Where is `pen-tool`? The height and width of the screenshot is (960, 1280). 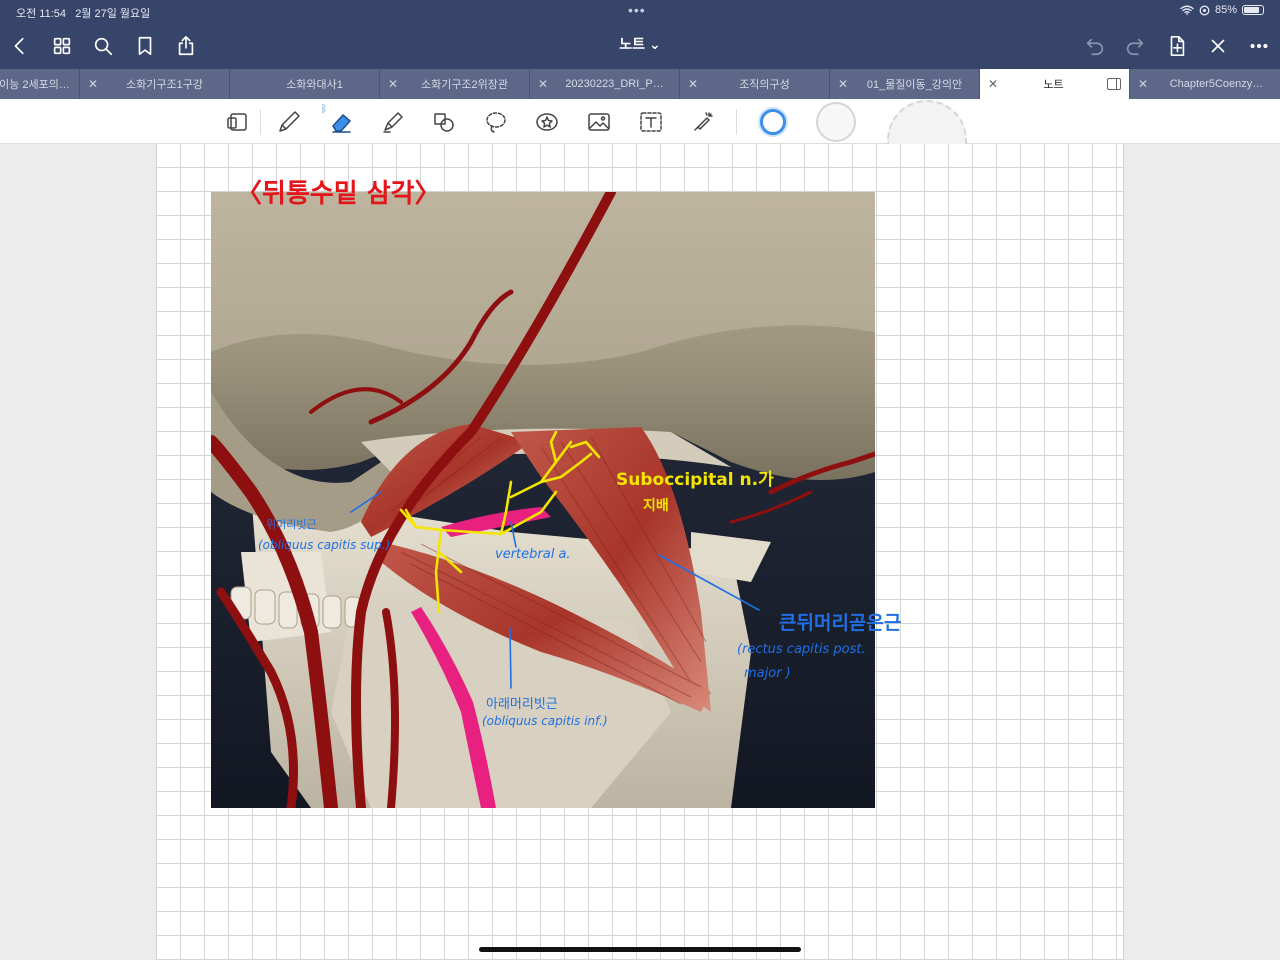 pen-tool is located at coordinates (289, 122).